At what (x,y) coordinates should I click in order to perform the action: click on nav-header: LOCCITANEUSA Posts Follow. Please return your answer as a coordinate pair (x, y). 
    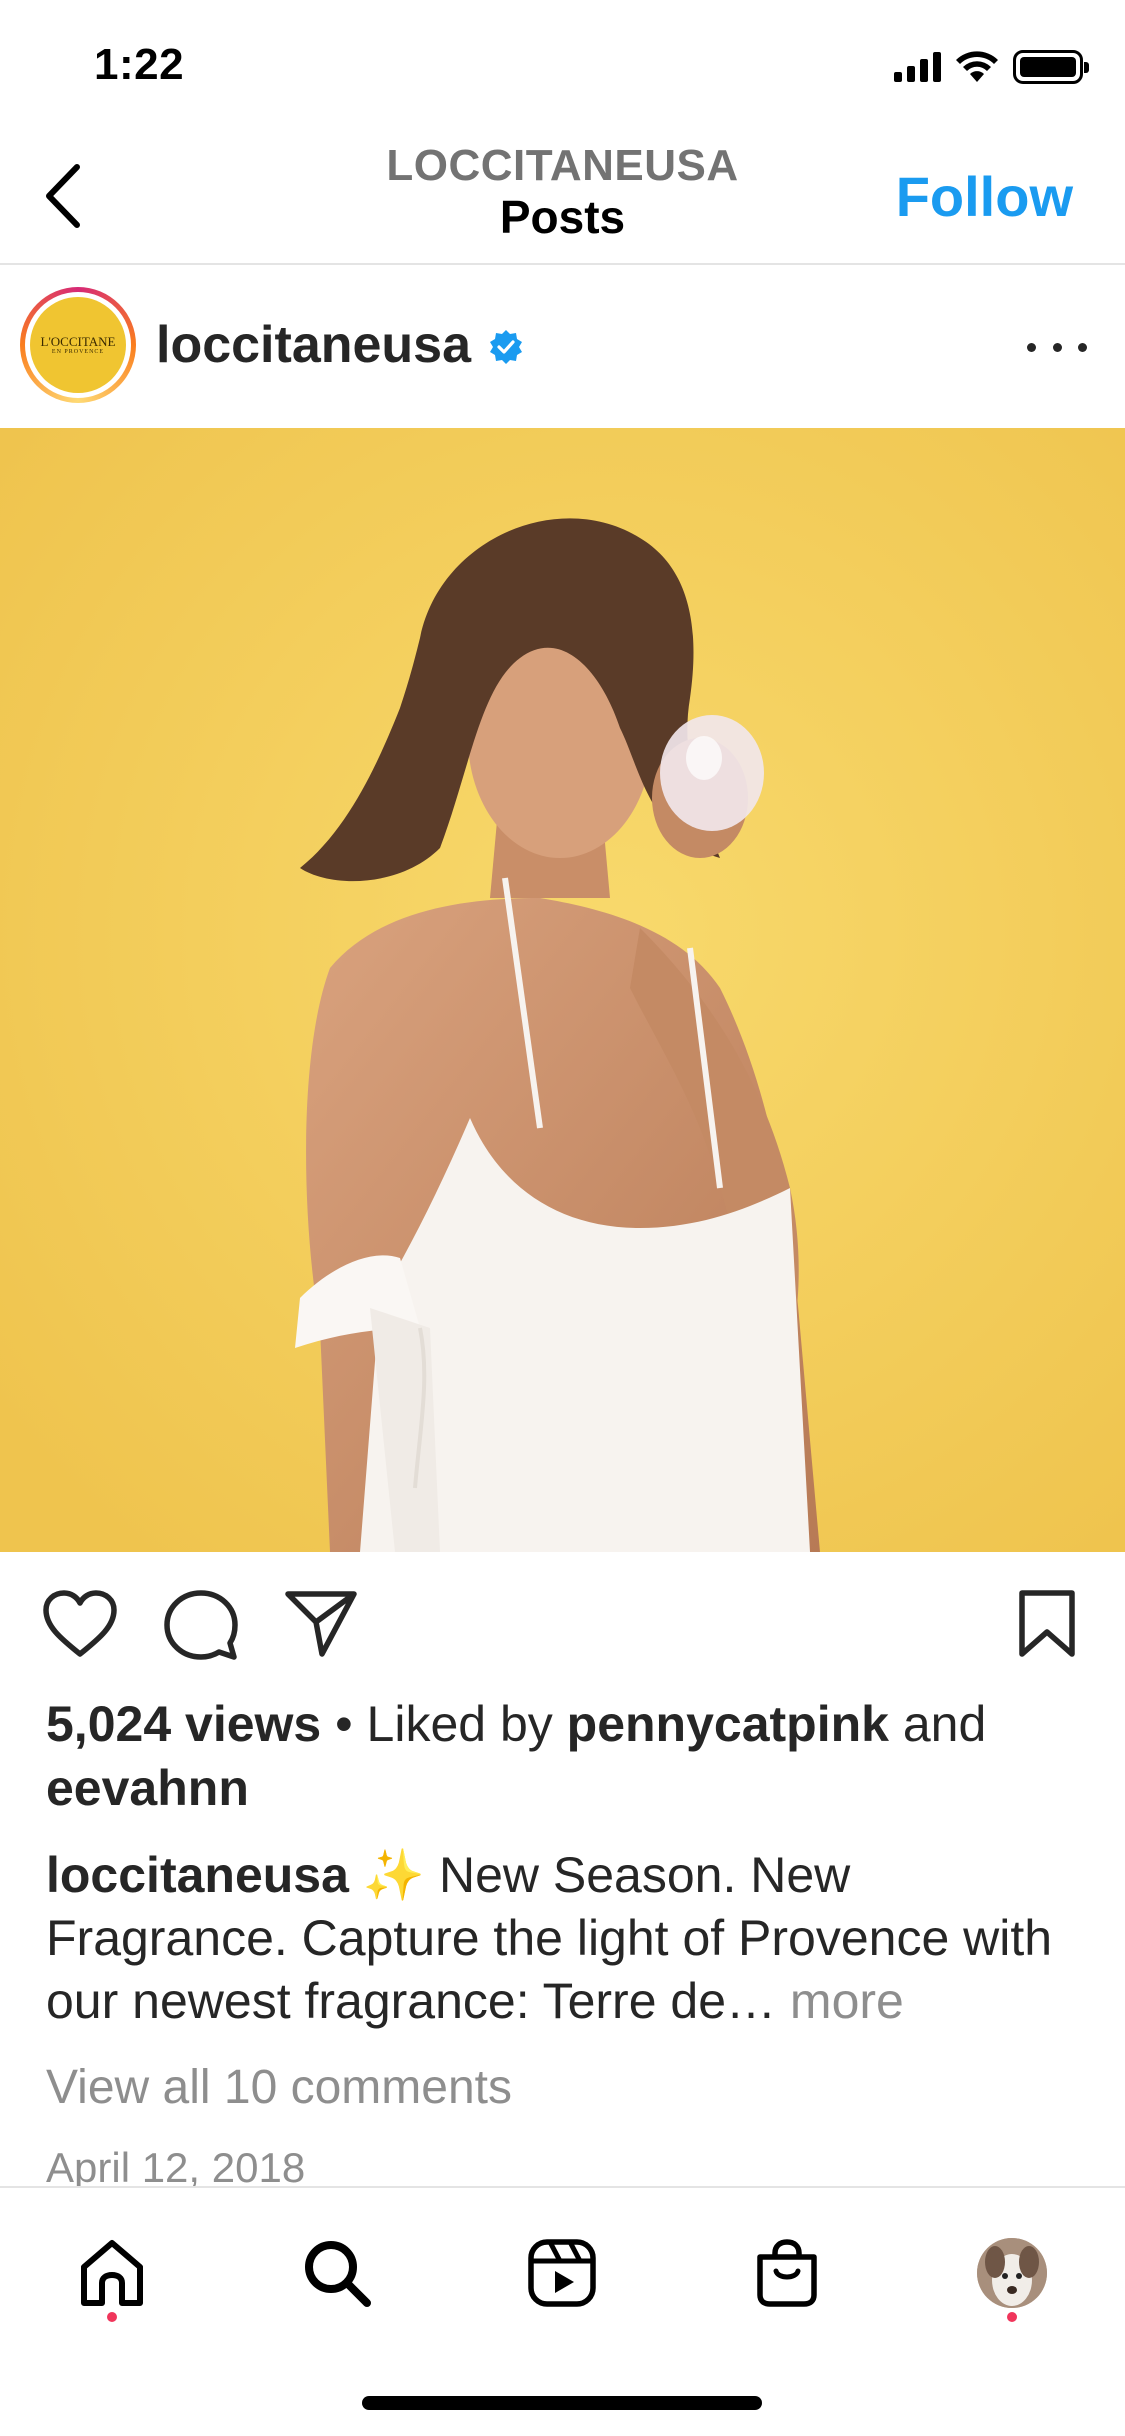
    Looking at the image, I should click on (562, 197).